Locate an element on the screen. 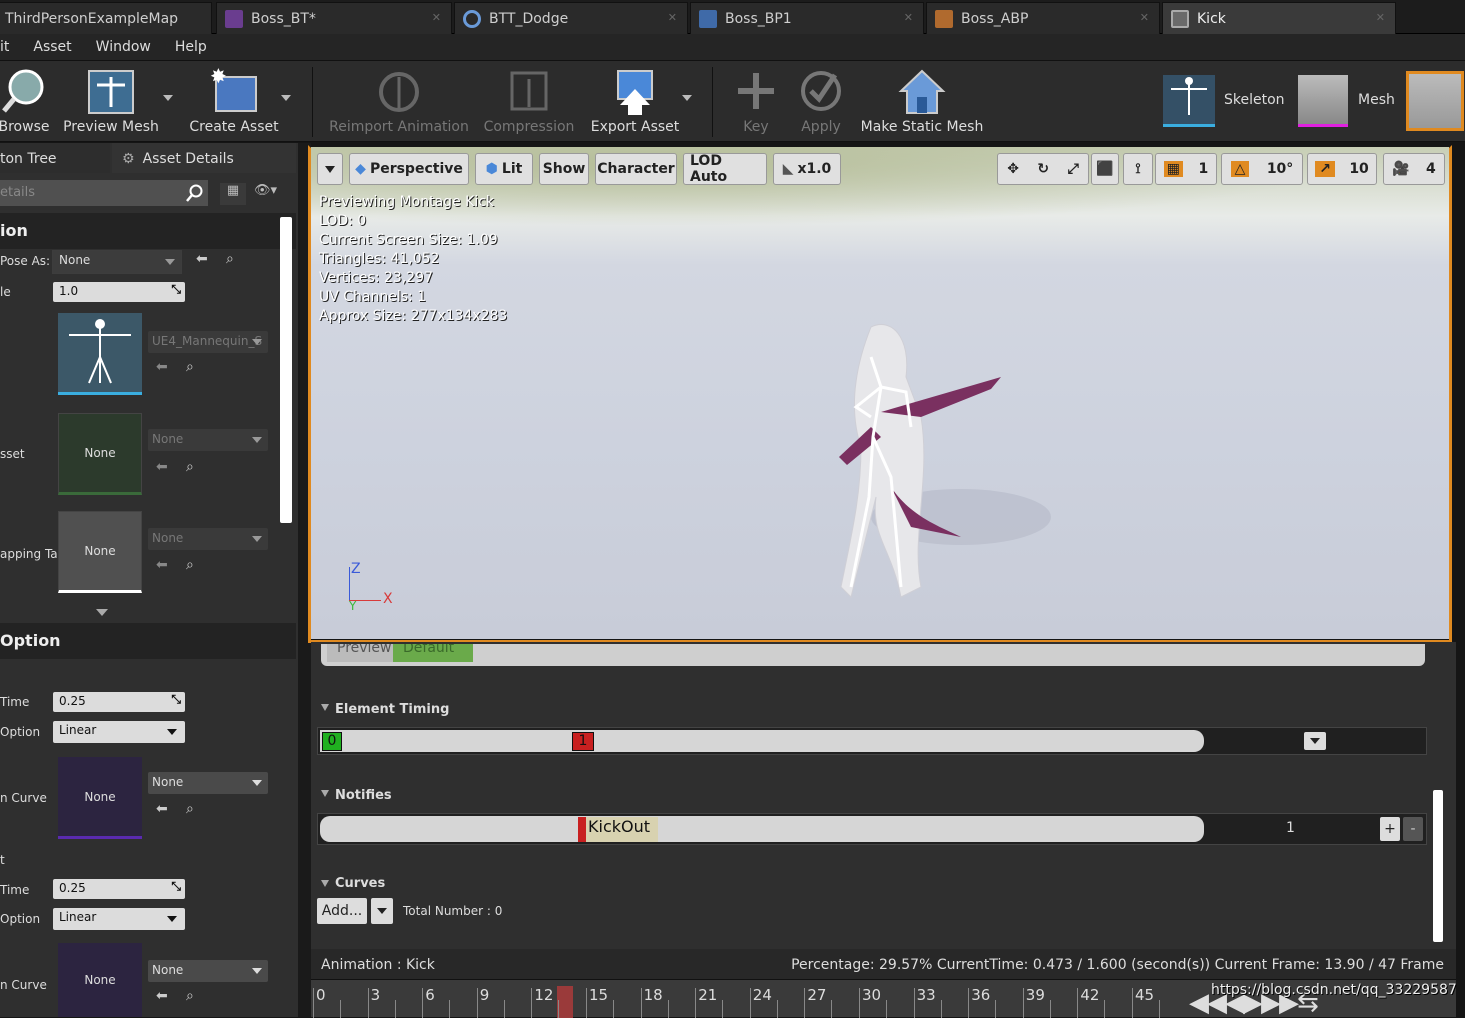  viewport-options-button is located at coordinates (330, 169).